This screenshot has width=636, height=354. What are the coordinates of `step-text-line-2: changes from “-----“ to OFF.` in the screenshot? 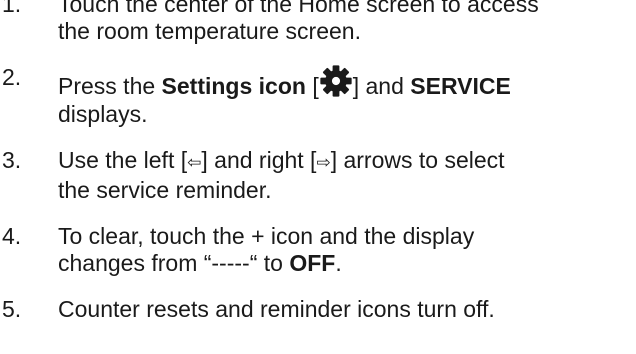 It's located at (347, 263).